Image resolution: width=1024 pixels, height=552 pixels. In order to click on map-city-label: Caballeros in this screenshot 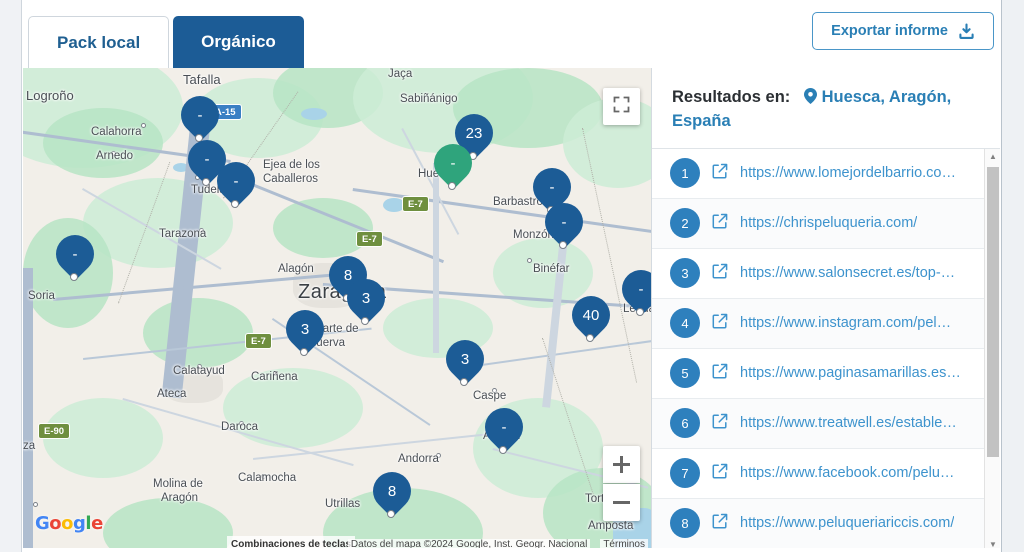, I will do `click(290, 179)`.